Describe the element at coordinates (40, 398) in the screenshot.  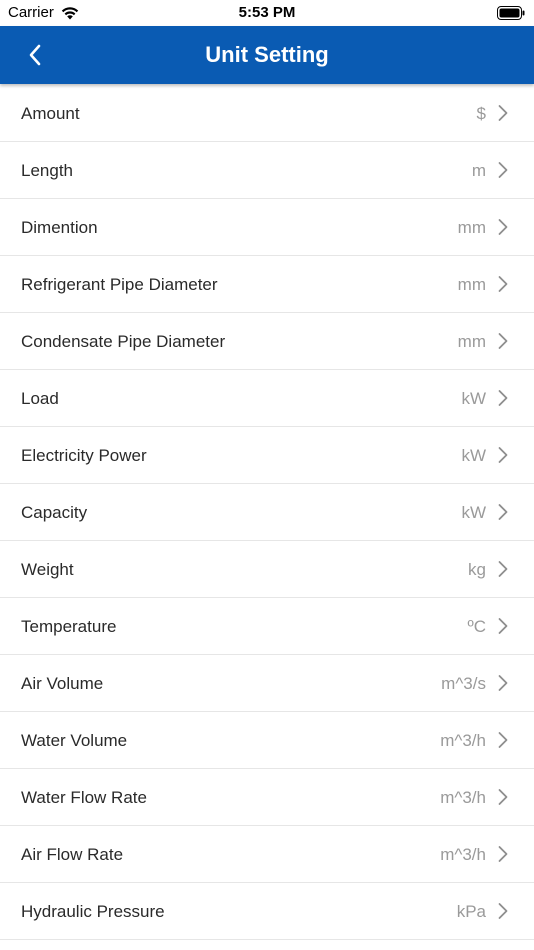
I see `setting-label: Load` at that location.